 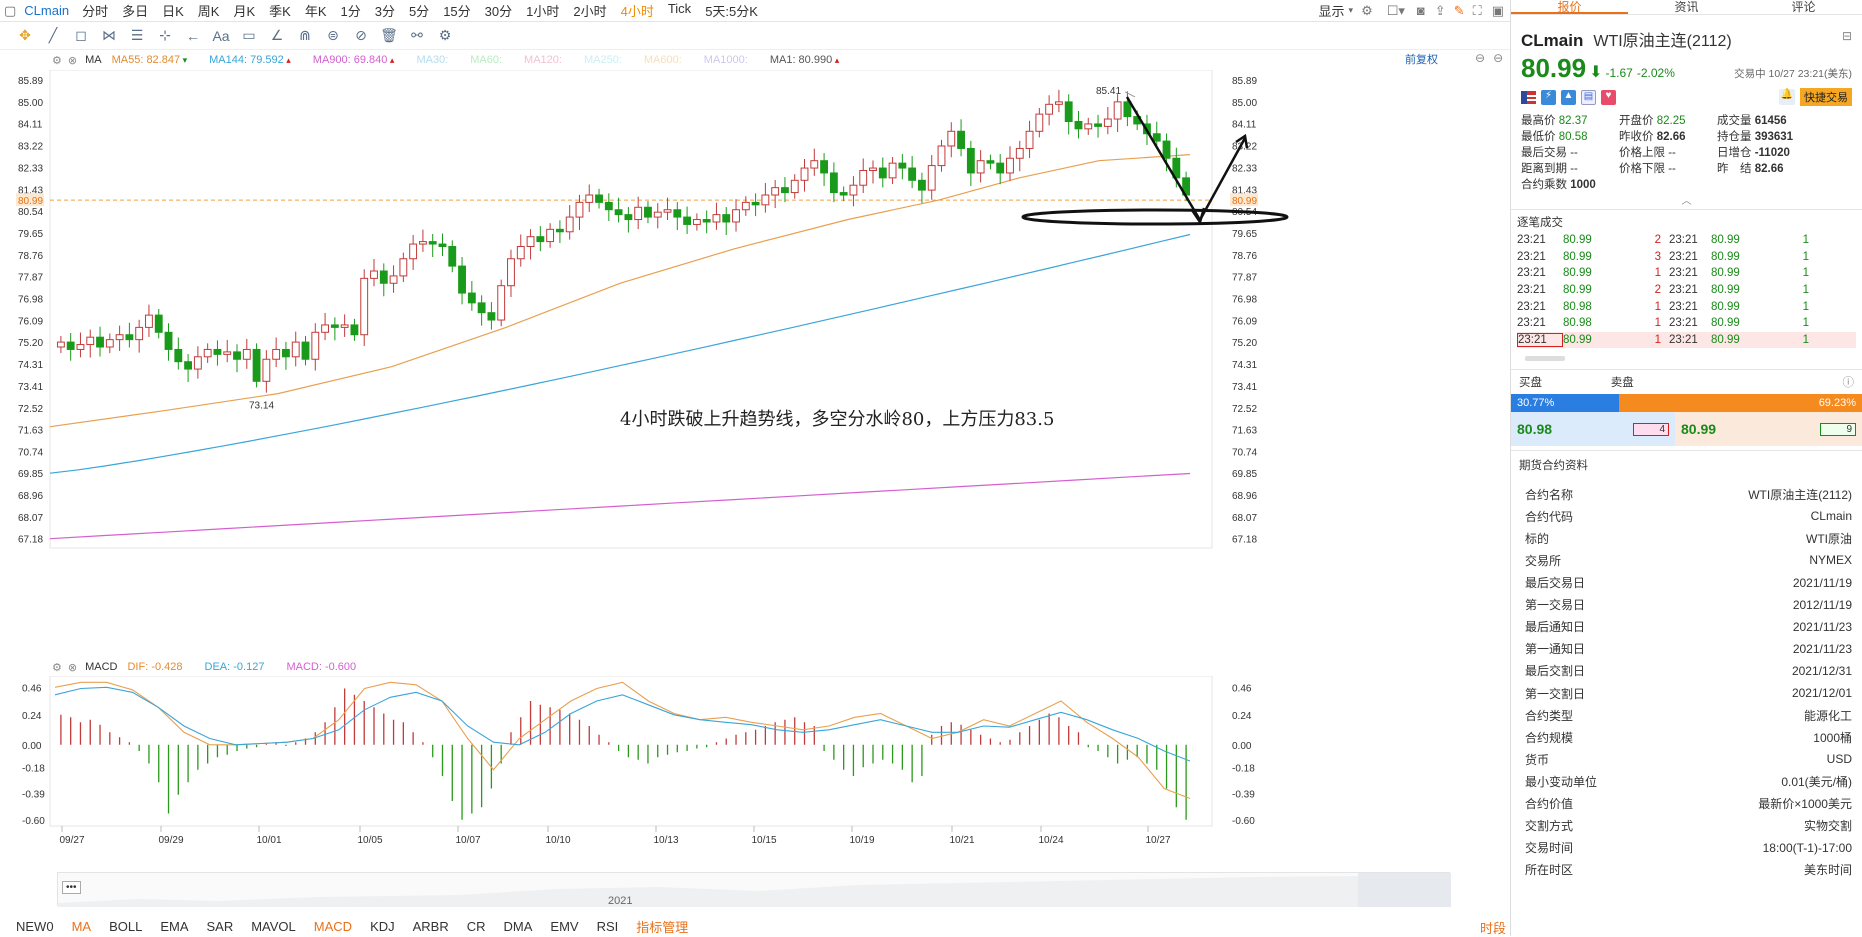 What do you see at coordinates (1683, 339) in the screenshot?
I see `trade-time: 23:21` at bounding box center [1683, 339].